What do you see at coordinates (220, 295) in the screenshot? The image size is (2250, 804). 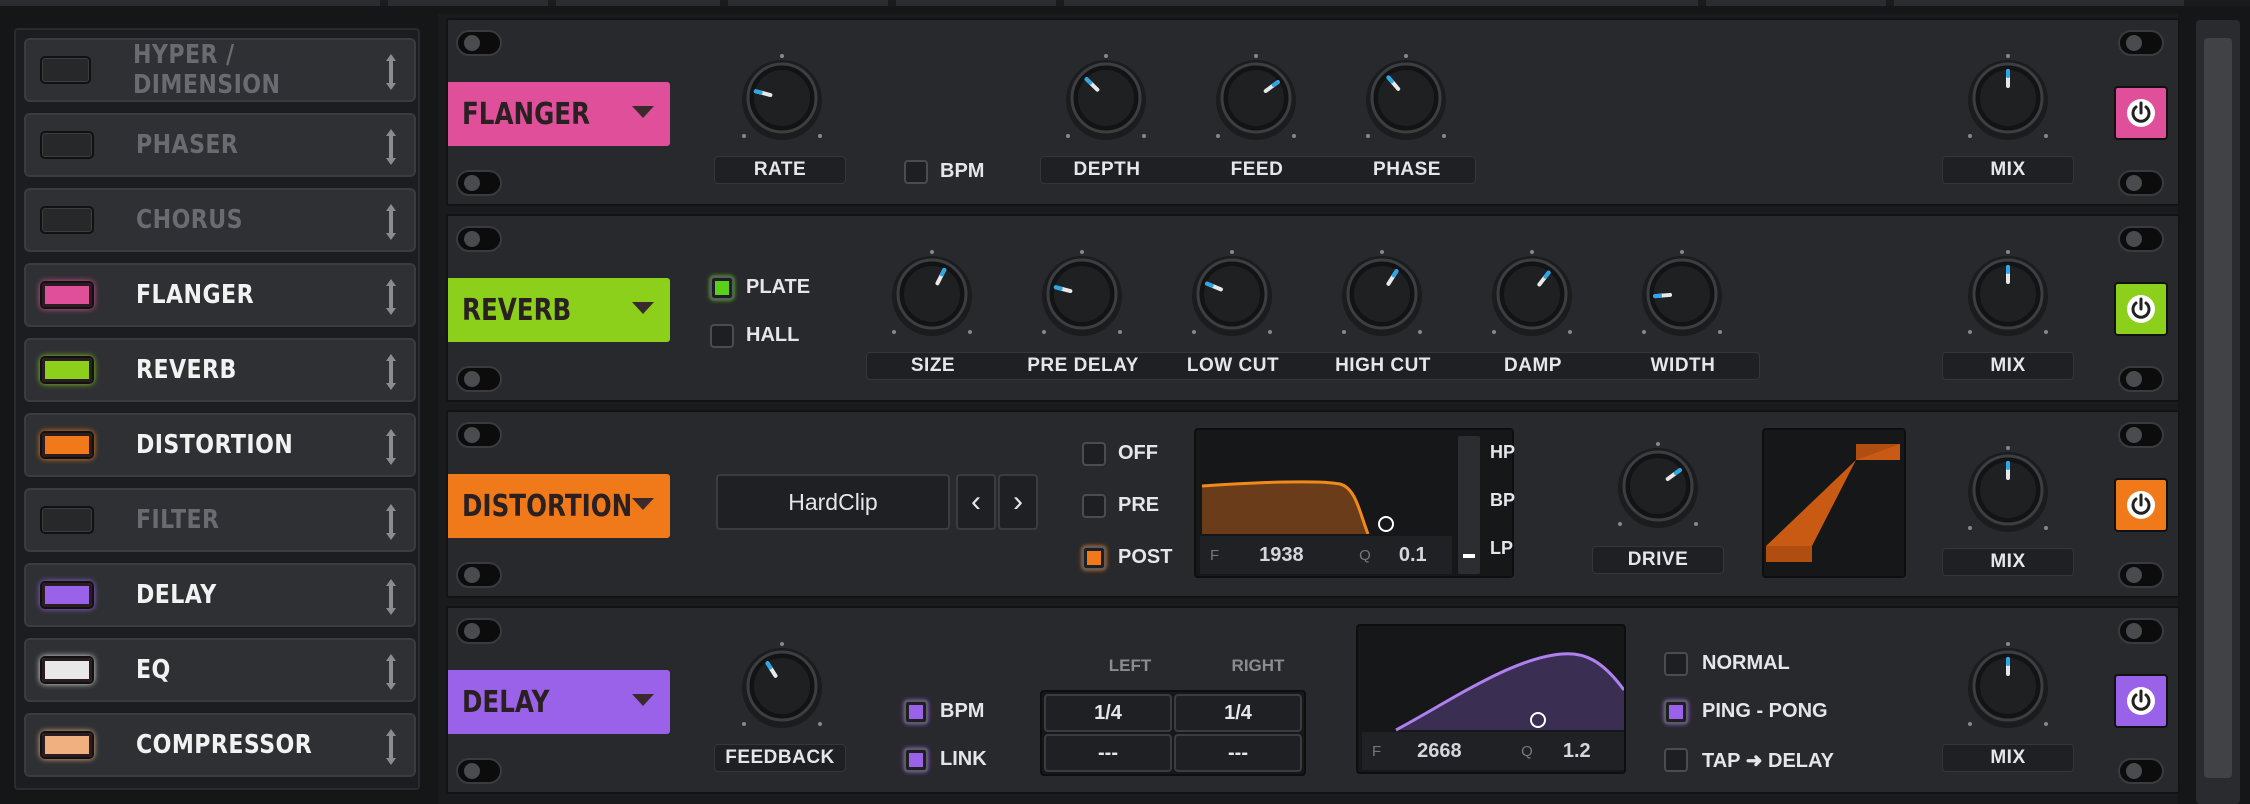 I see `sidebar-item-flanger: FLANGER` at bounding box center [220, 295].